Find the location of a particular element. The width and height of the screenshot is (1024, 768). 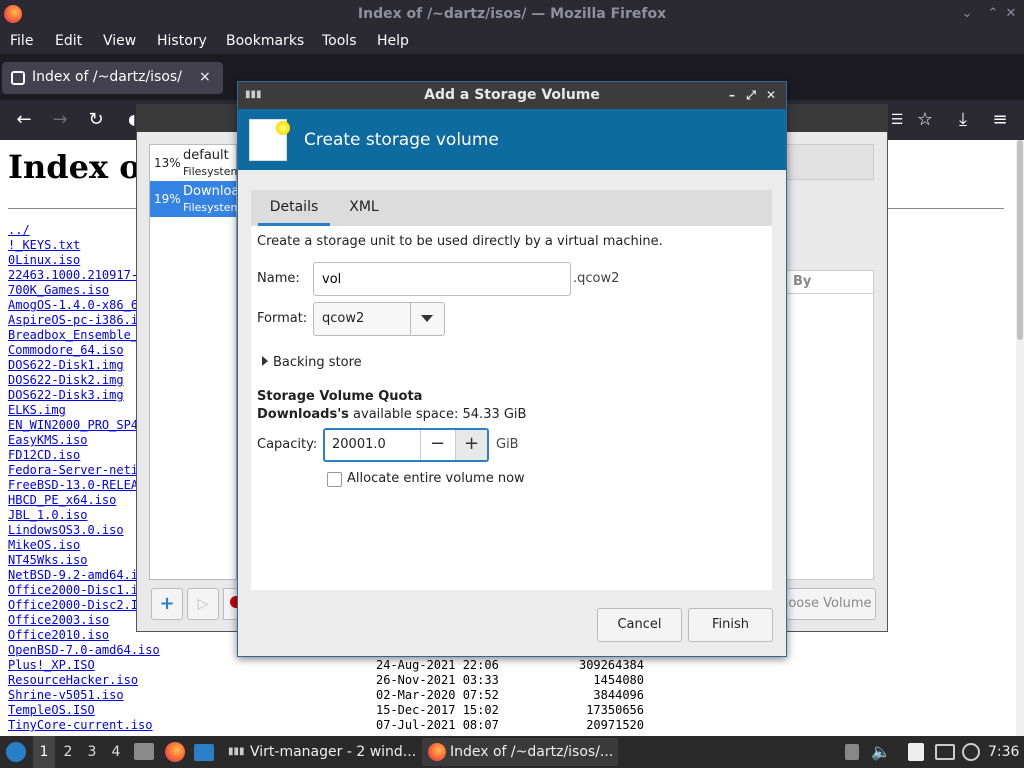

menu-view: View is located at coordinates (119, 41).